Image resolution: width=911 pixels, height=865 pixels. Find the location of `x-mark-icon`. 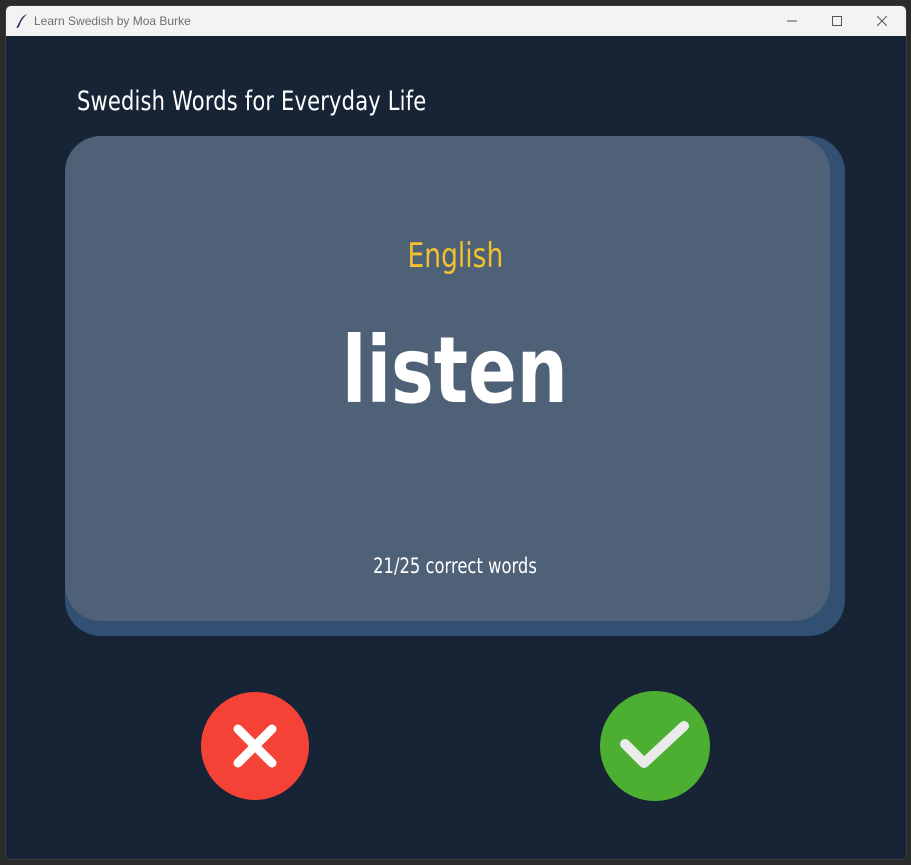

x-mark-icon is located at coordinates (255, 746).